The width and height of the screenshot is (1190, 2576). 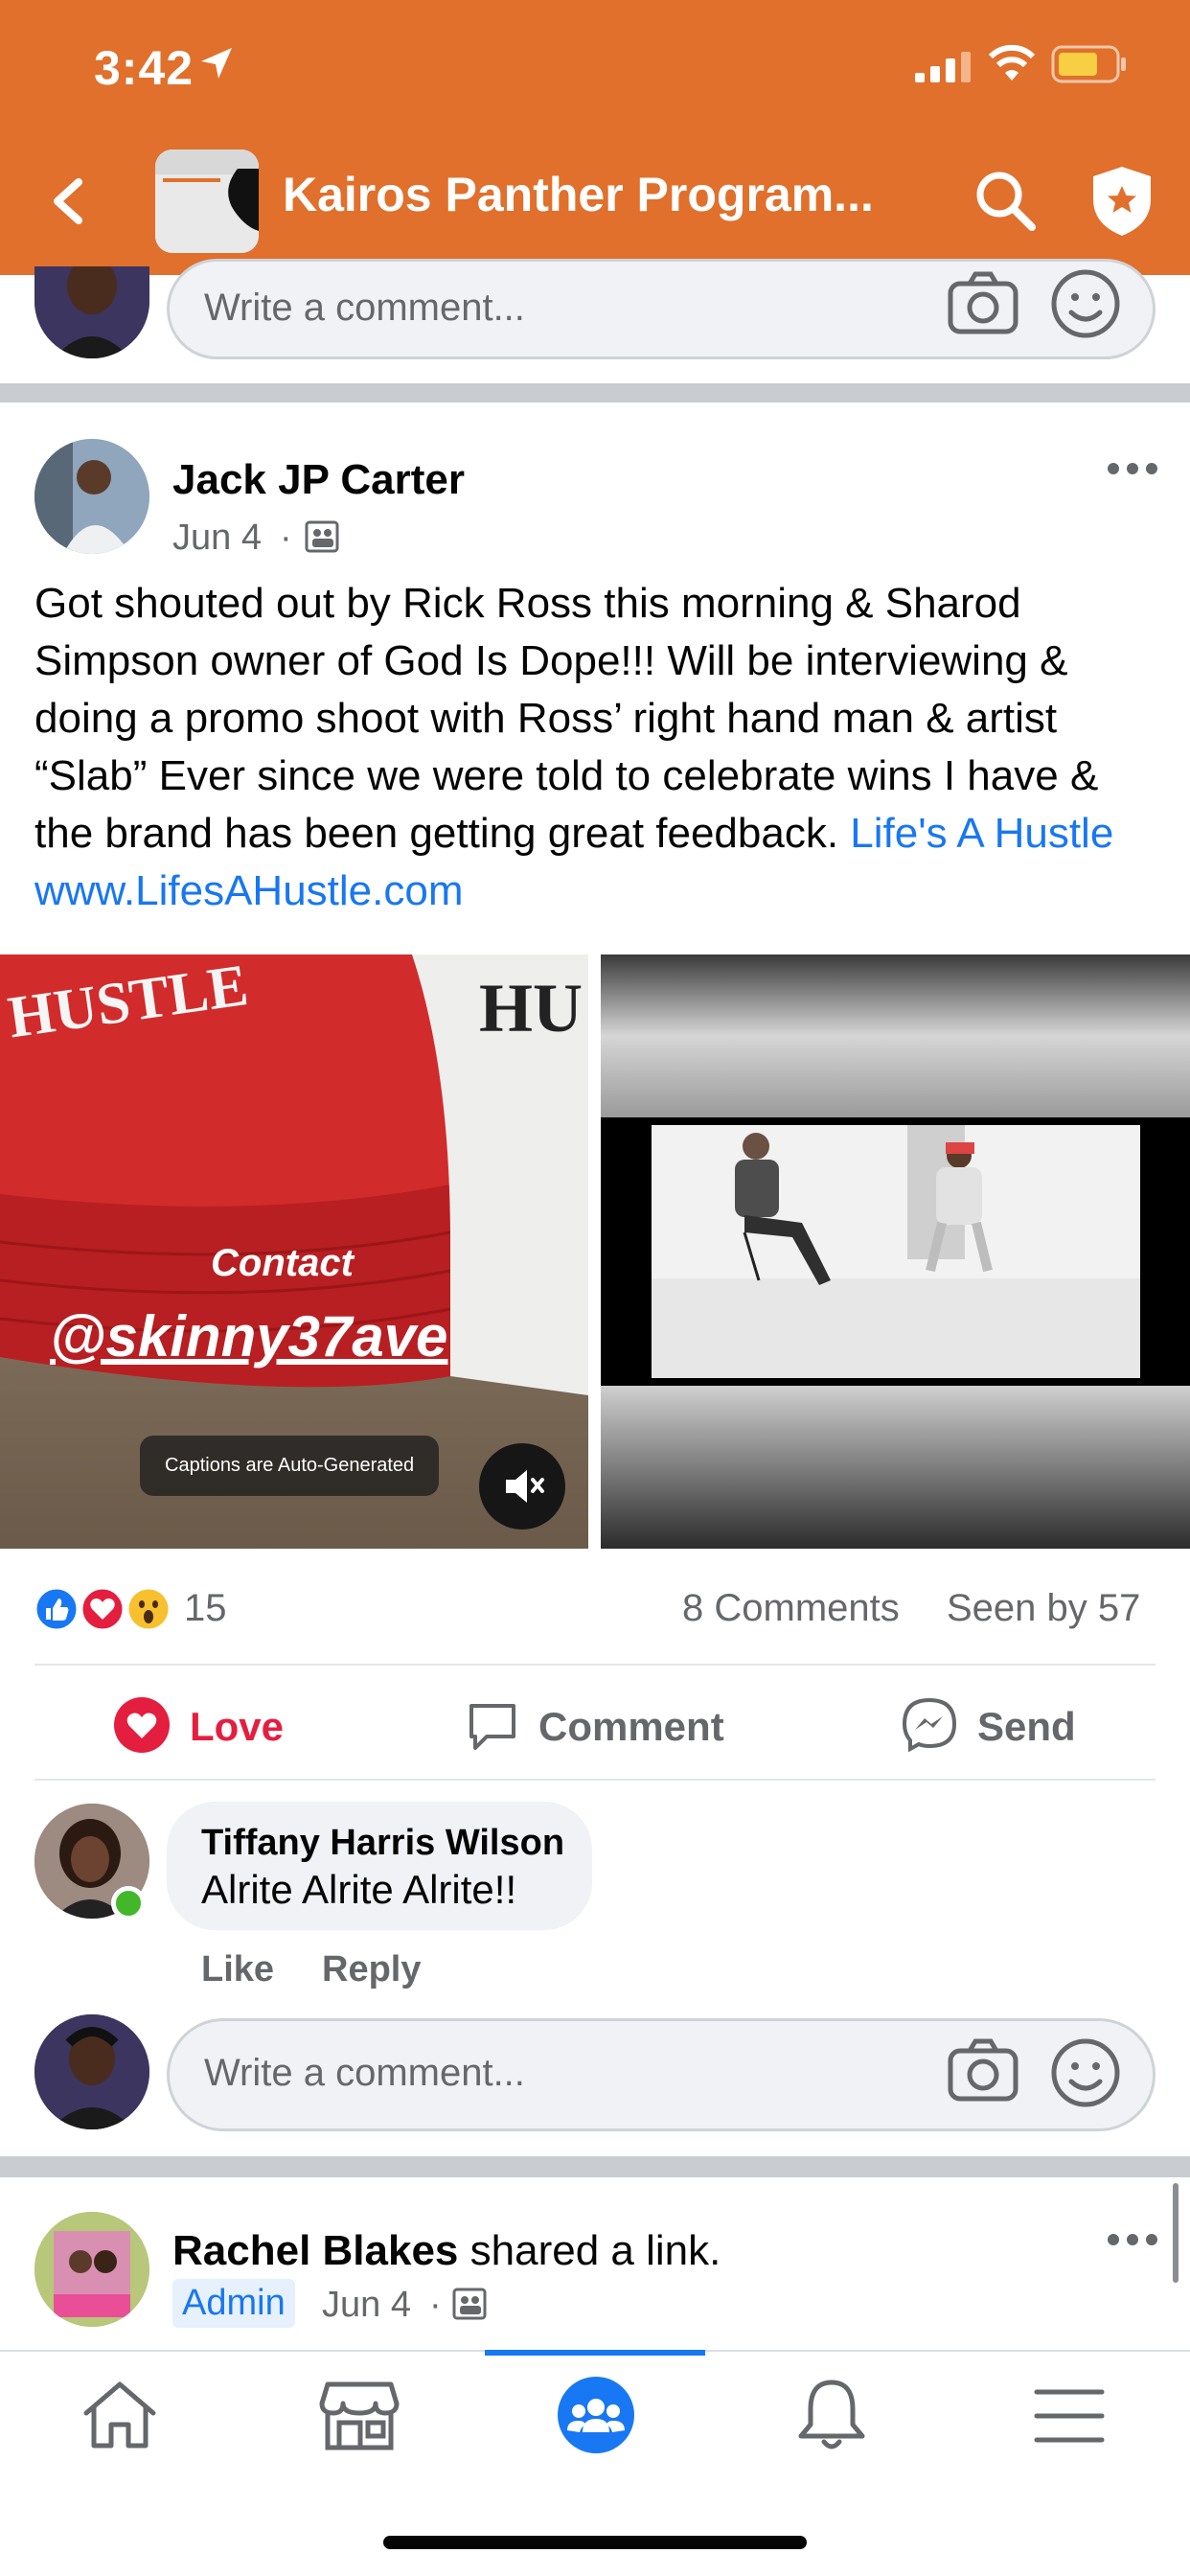 What do you see at coordinates (142, 1725) in the screenshot?
I see `love-filled-icon` at bounding box center [142, 1725].